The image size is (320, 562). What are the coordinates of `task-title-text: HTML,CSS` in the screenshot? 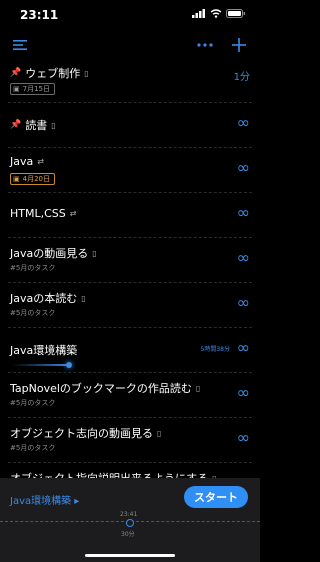 It's located at (38, 213).